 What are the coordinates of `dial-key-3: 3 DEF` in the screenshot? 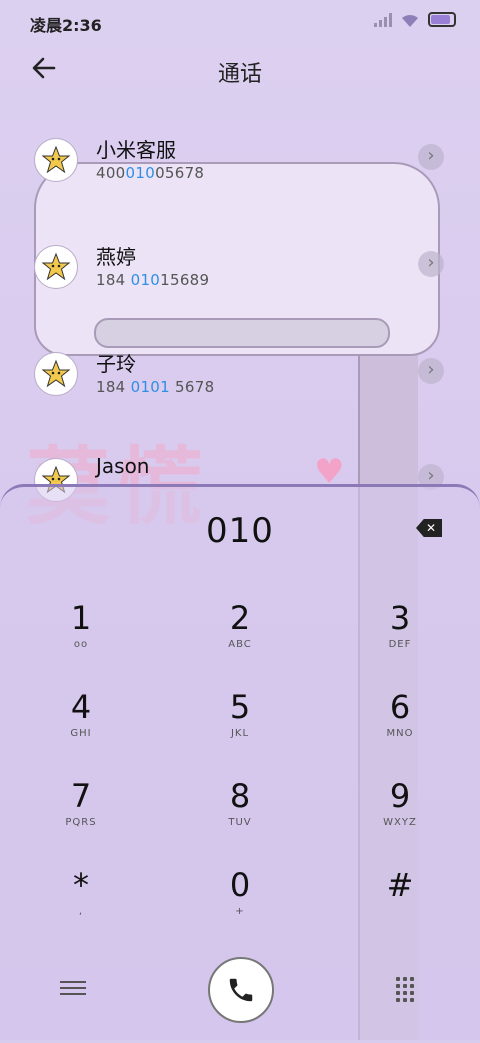 It's located at (400, 639).